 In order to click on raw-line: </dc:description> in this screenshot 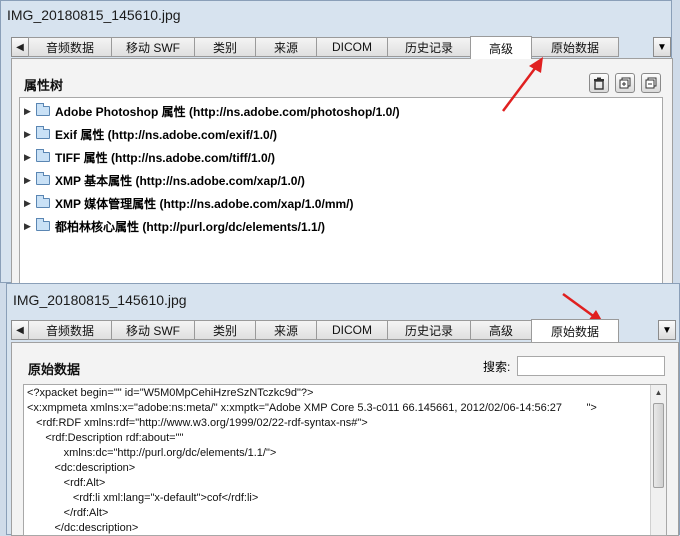, I will do `click(83, 528)`.